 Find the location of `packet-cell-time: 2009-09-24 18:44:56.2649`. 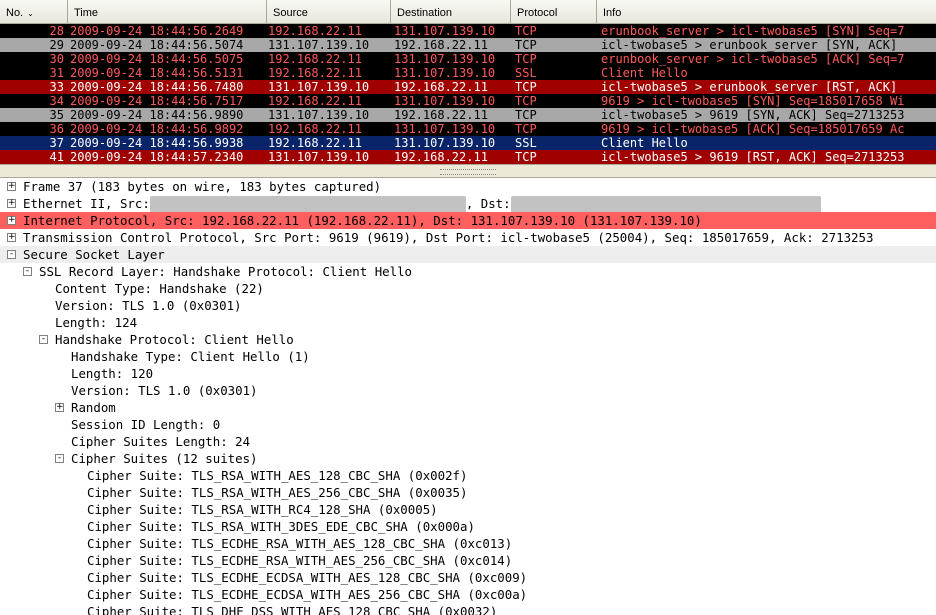

packet-cell-time: 2009-09-24 18:44:56.2649 is located at coordinates (157, 31).